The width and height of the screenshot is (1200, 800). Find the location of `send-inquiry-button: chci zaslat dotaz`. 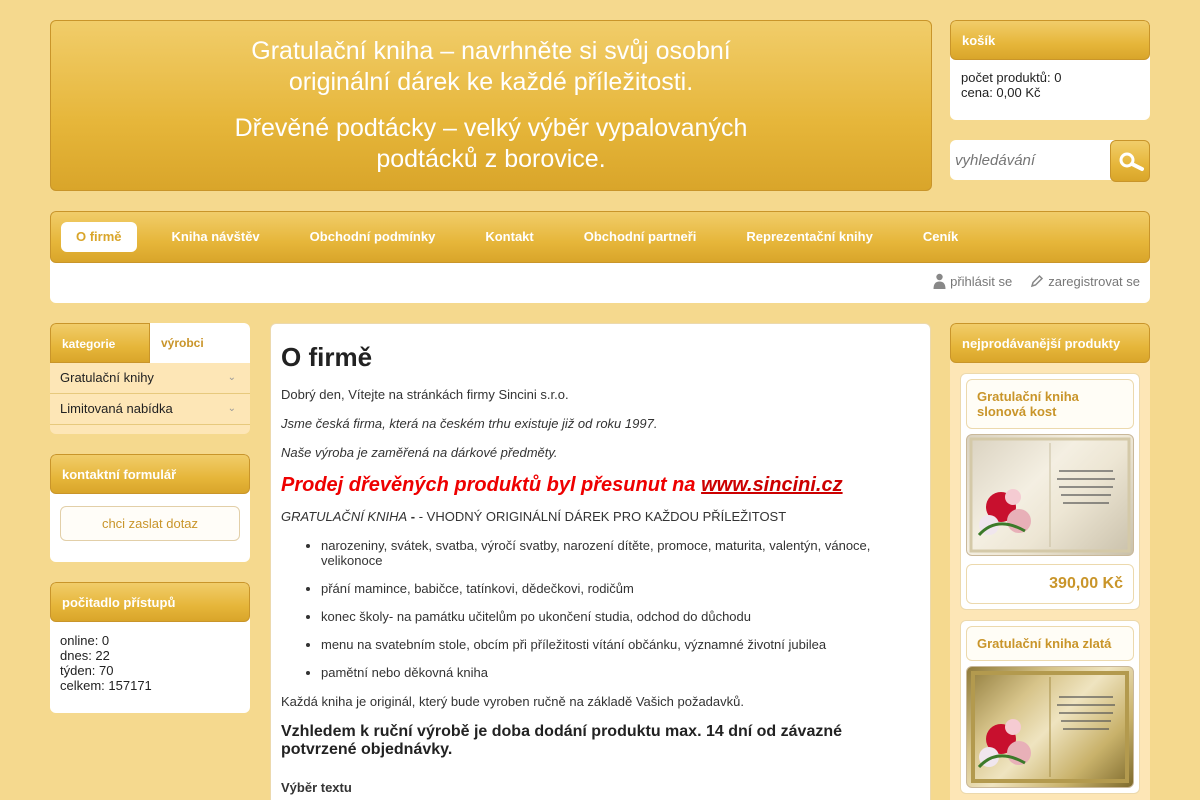

send-inquiry-button: chci zaslat dotaz is located at coordinates (150, 523).